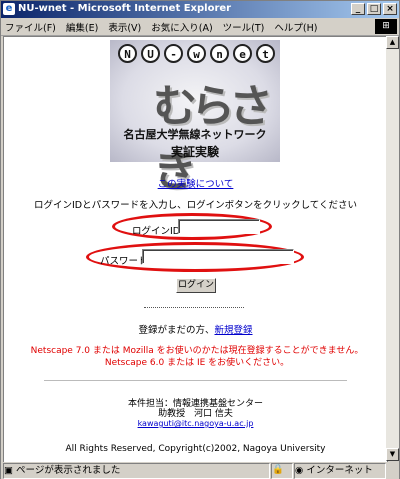 This screenshot has height=479, width=400. I want to click on menu-file: ファイル(F), so click(30, 27).